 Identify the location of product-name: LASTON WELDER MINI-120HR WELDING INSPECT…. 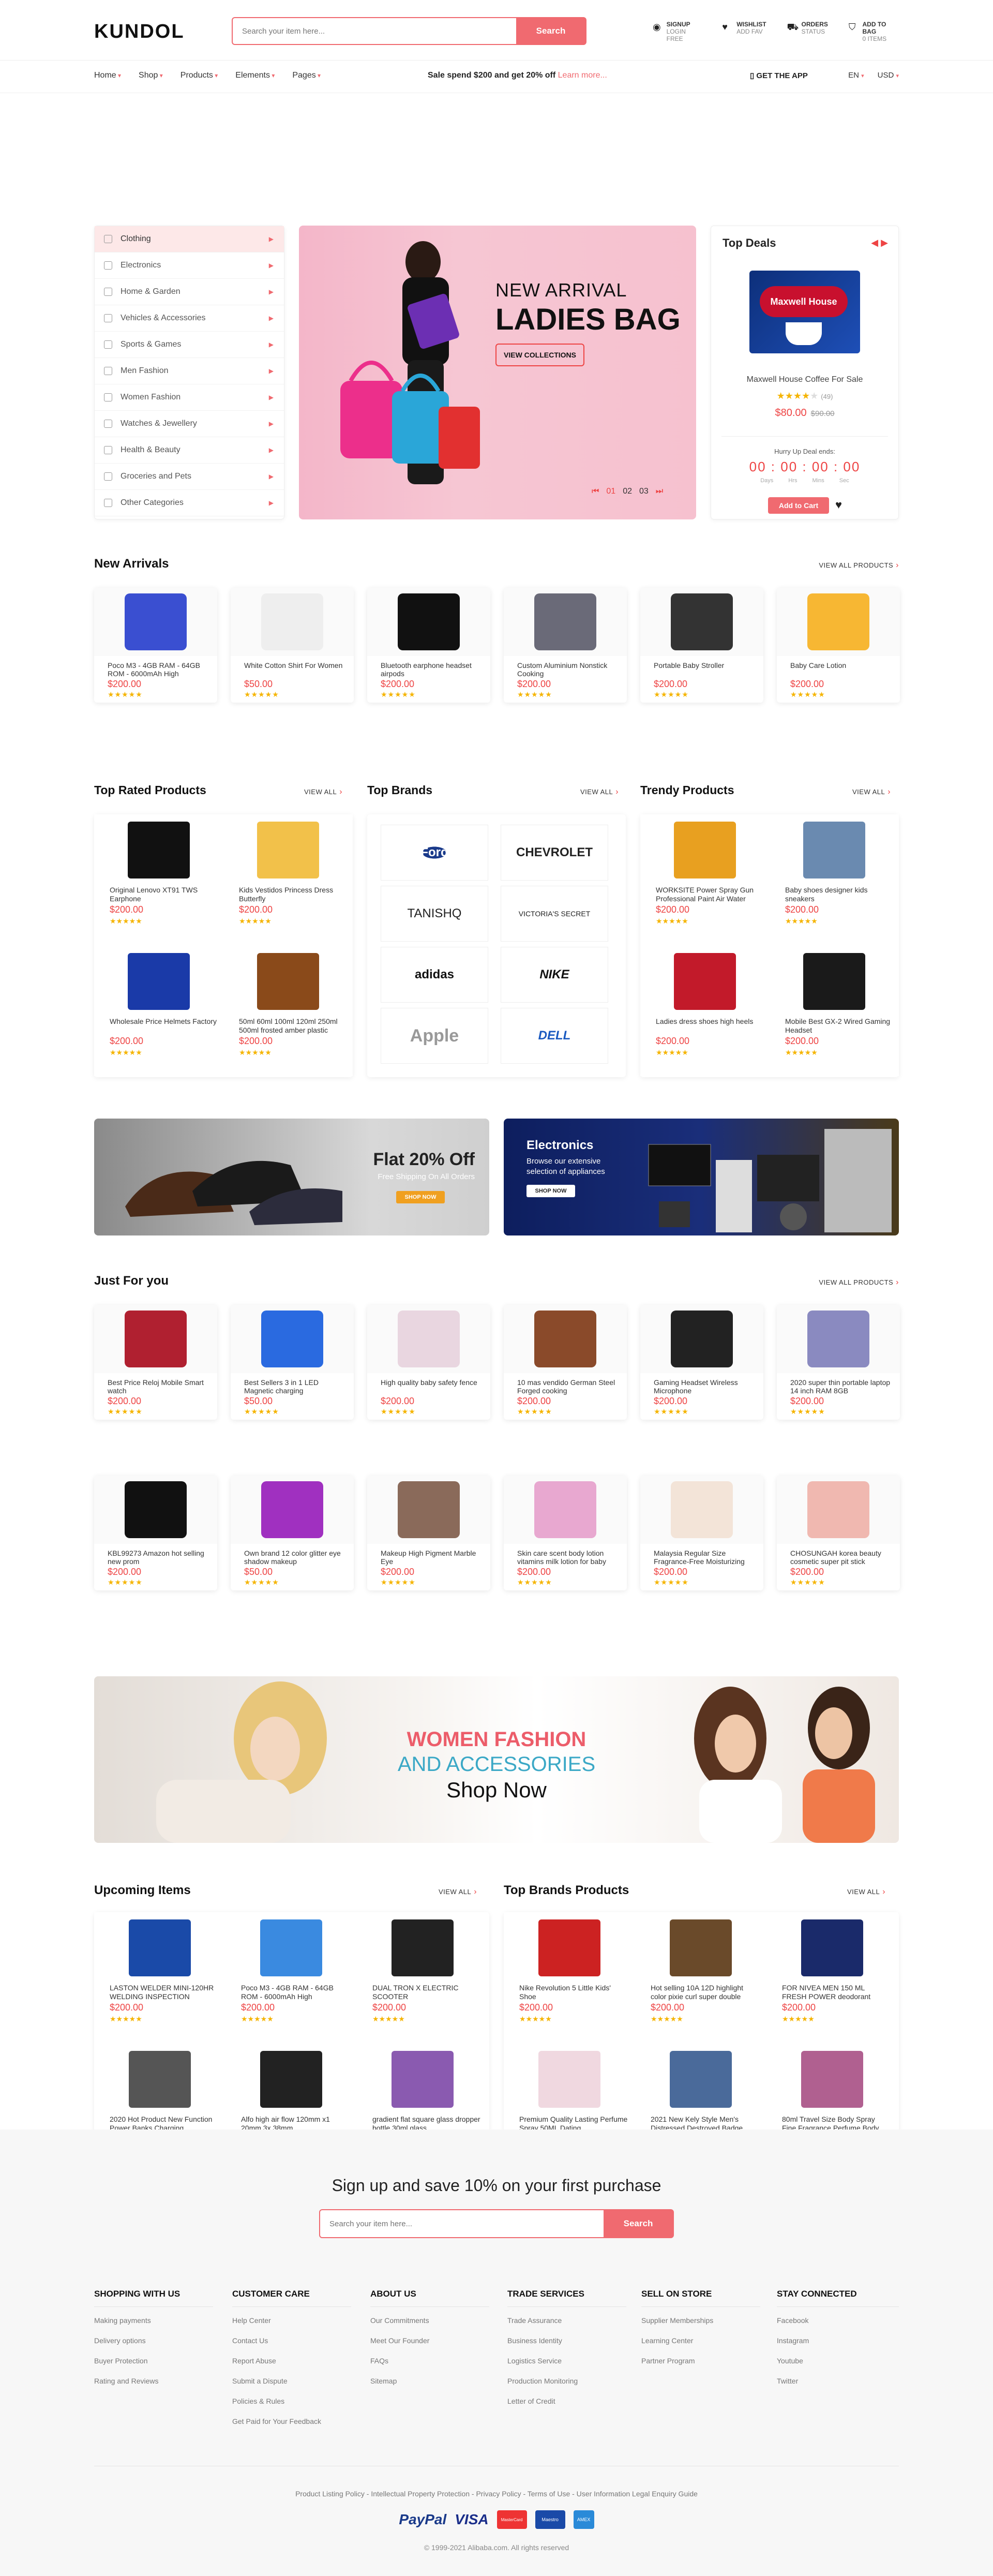
(164, 1992).